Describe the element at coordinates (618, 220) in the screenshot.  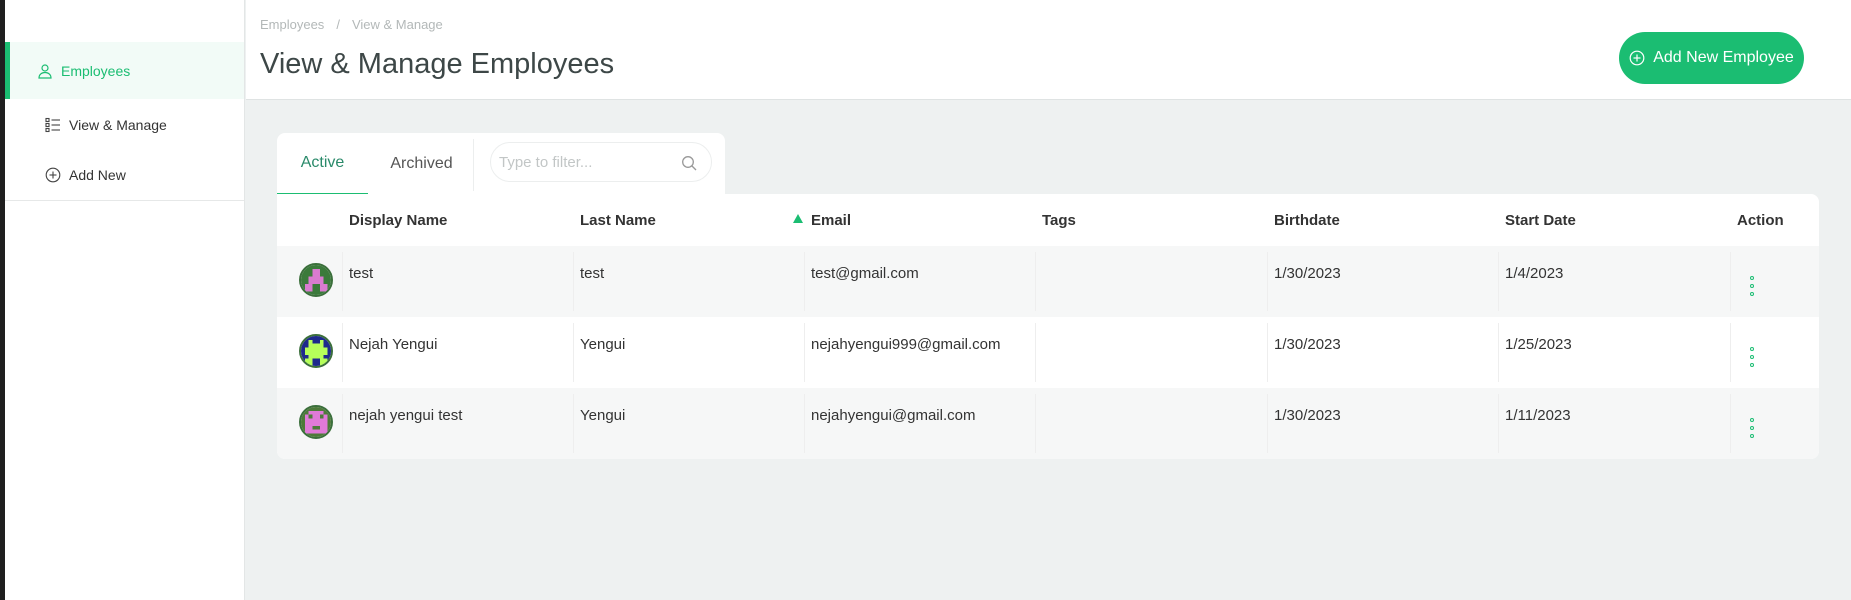
I see `column-header-last-name: Last Name` at that location.